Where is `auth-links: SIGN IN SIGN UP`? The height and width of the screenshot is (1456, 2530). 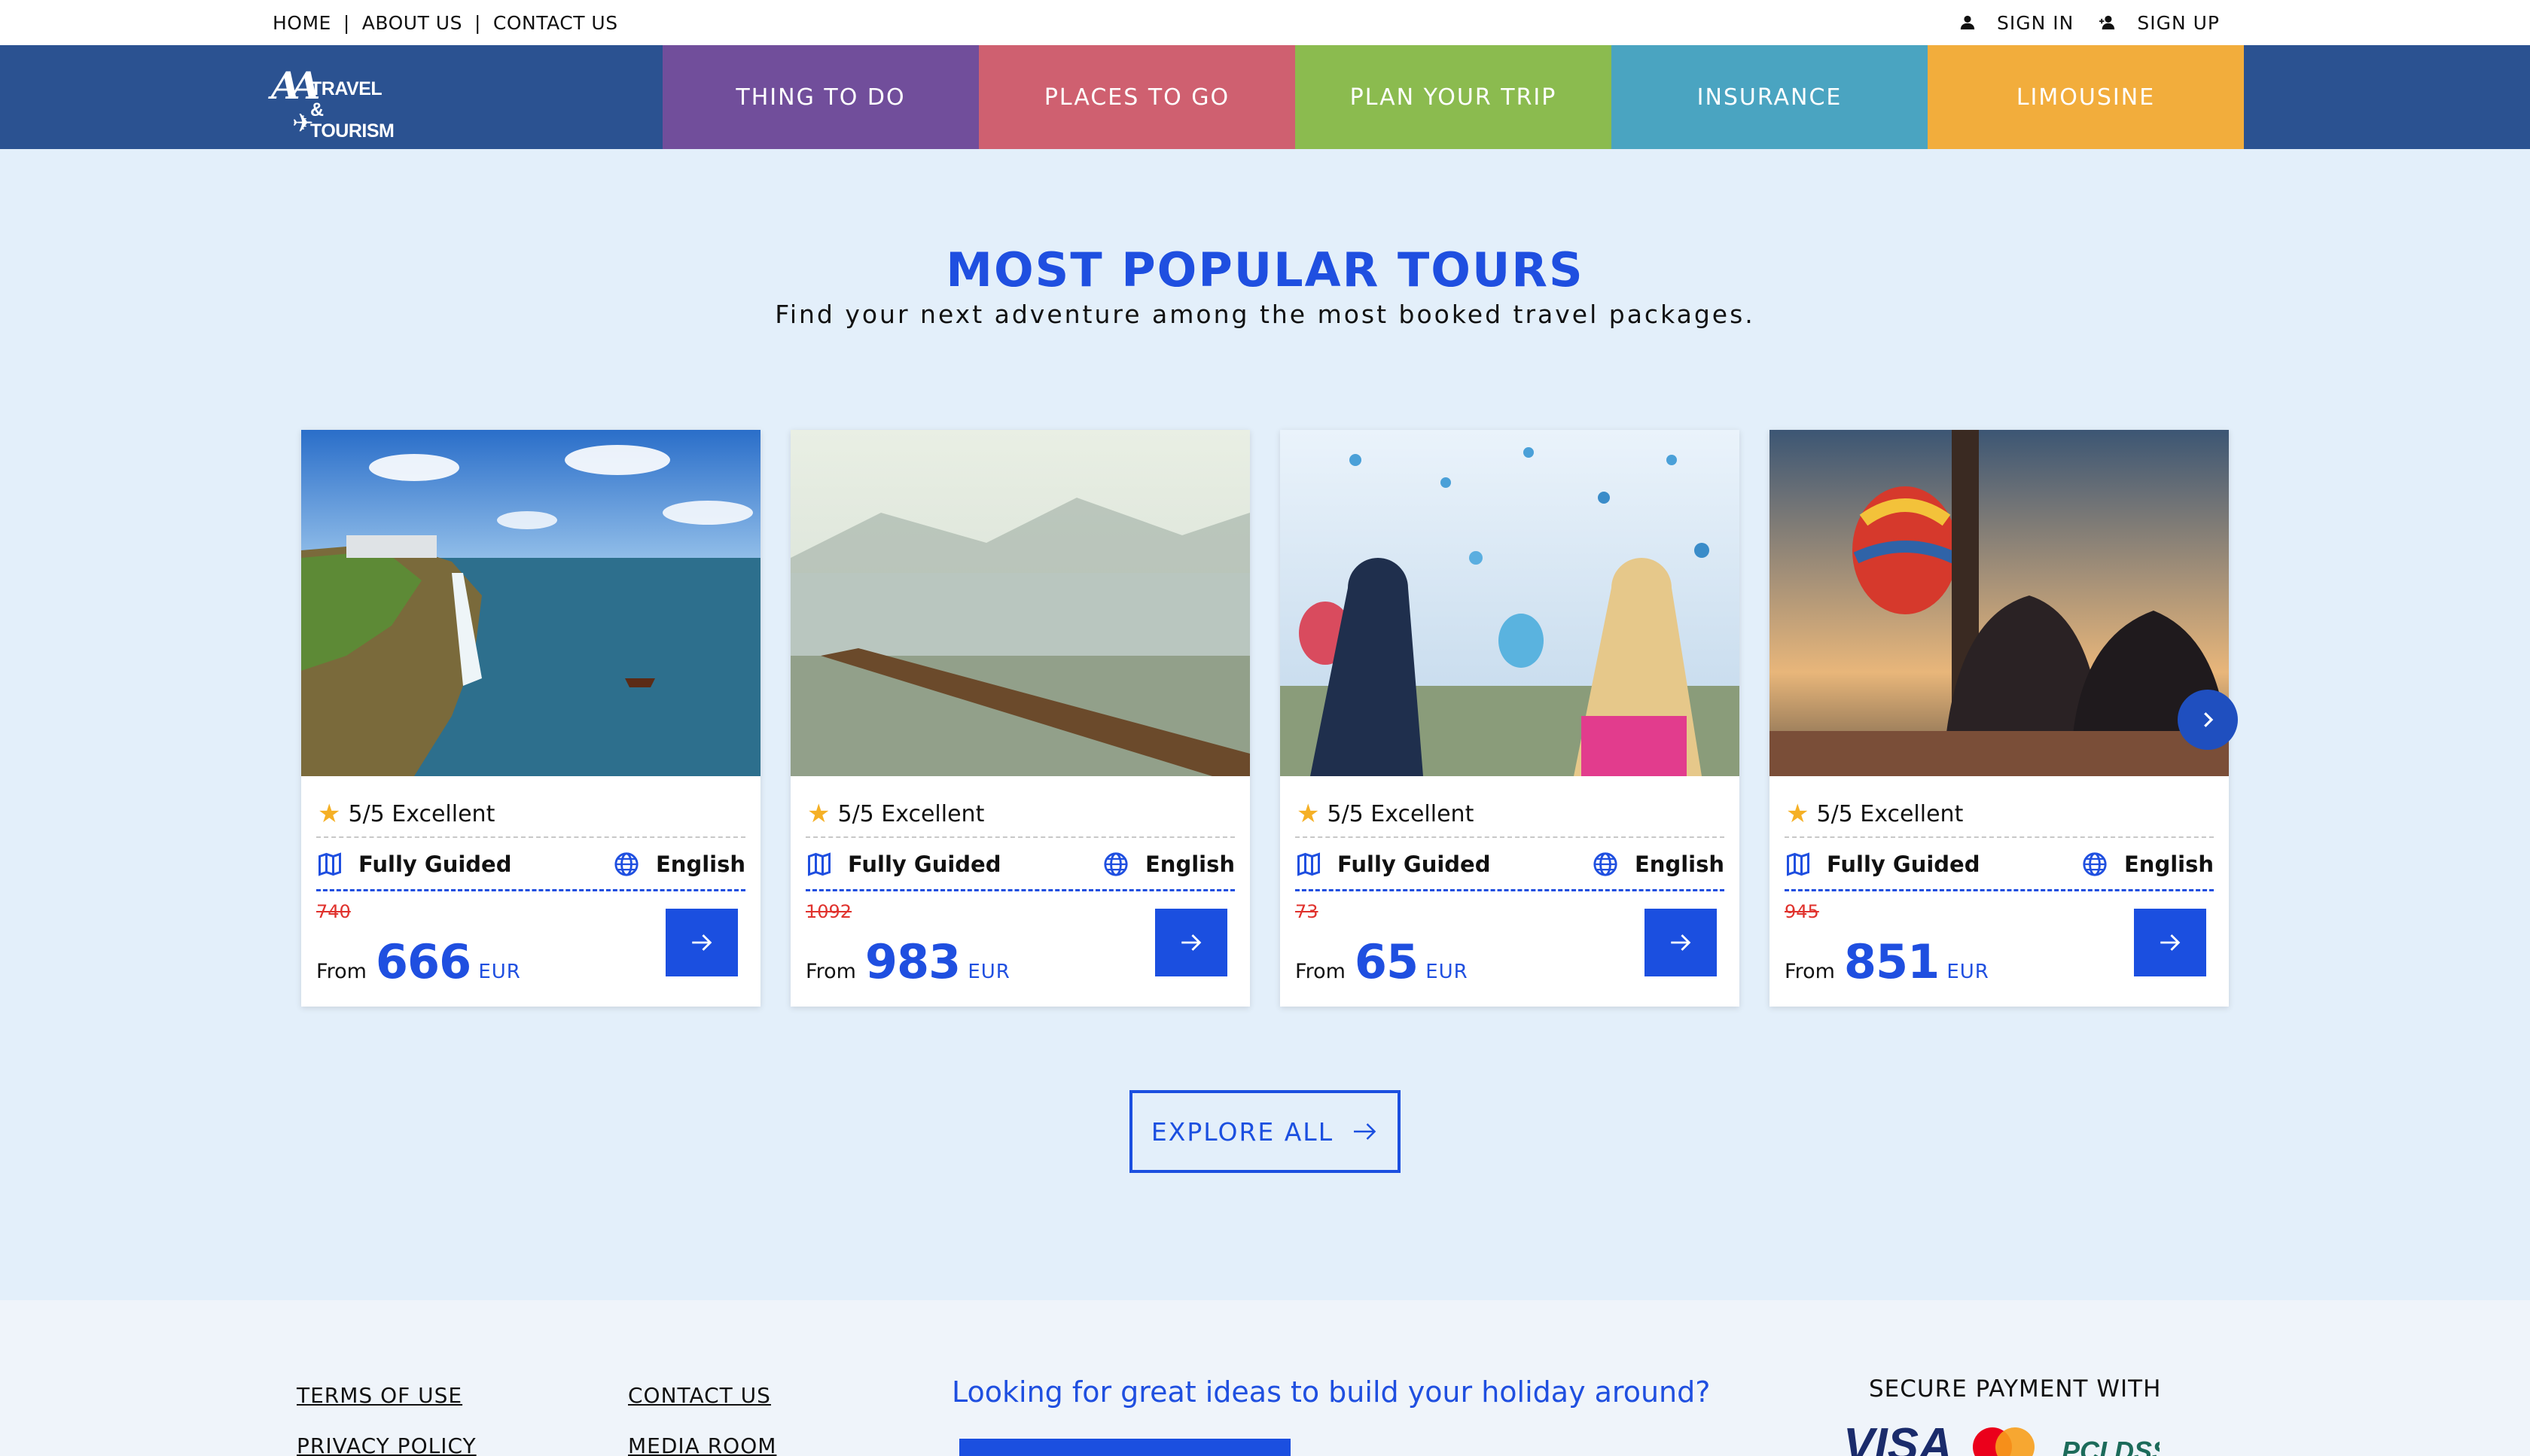
auth-links: SIGN IN SIGN UP is located at coordinates (2090, 22).